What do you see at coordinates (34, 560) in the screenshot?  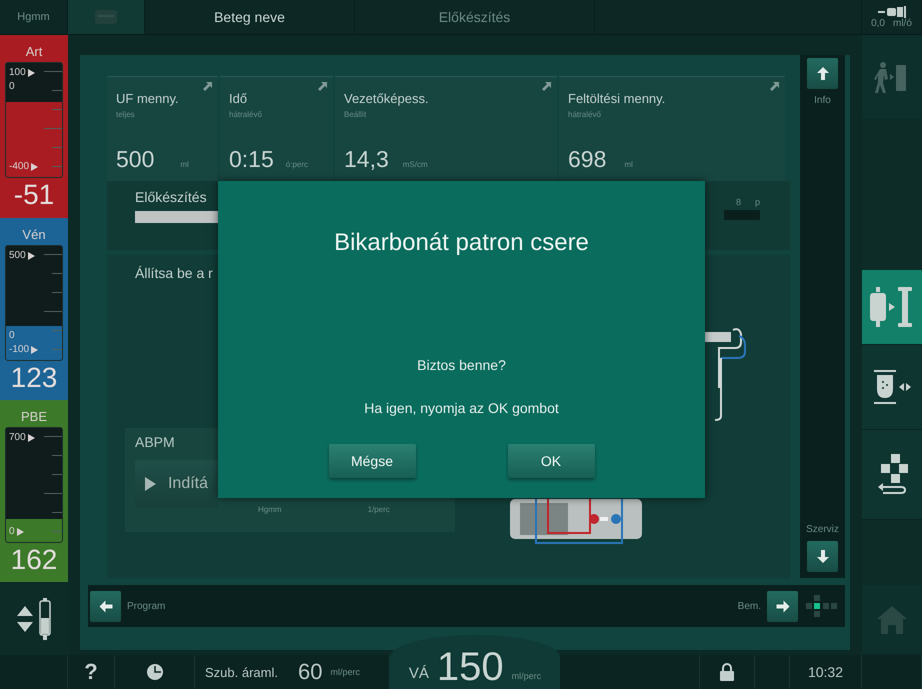 I see `pressure-value: 162` at bounding box center [34, 560].